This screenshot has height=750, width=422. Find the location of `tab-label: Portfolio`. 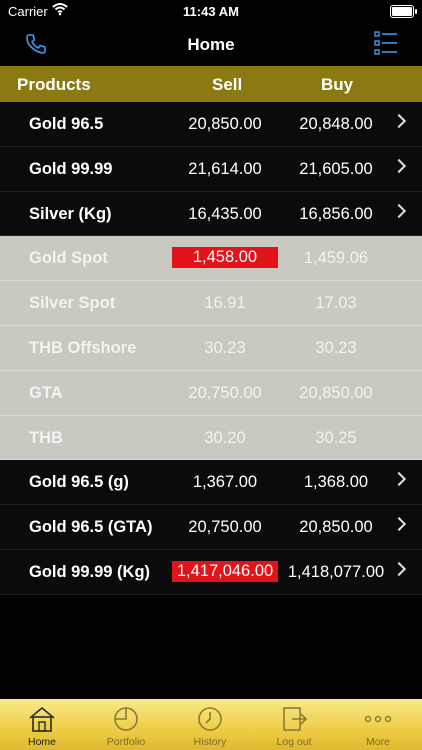

tab-label: Portfolio is located at coordinates (126, 742).